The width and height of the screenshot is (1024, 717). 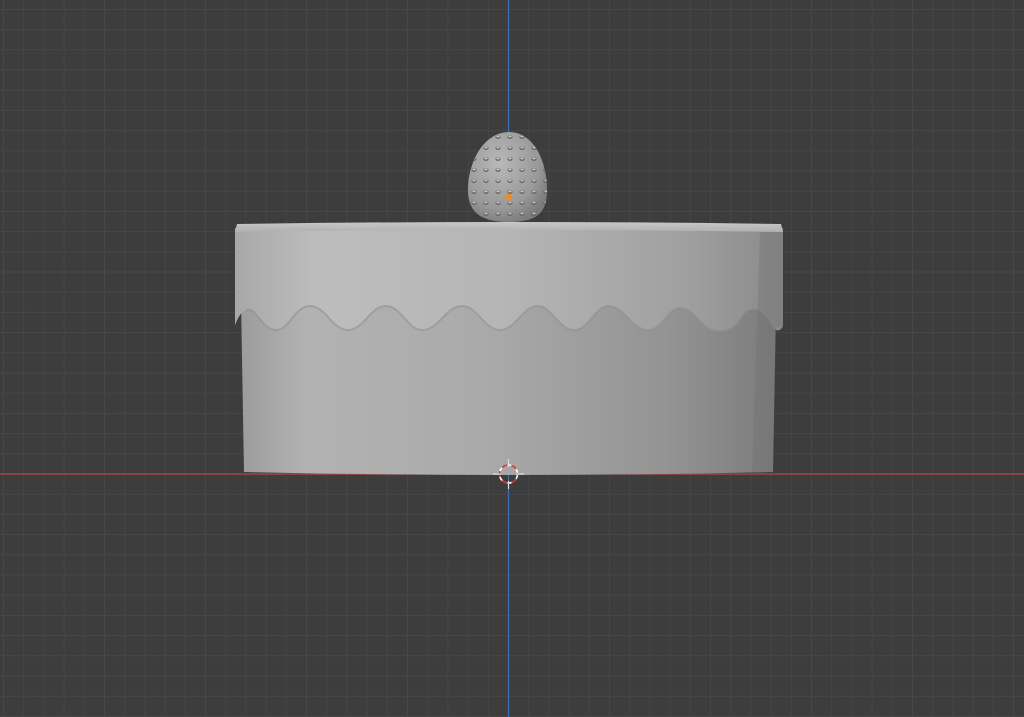 What do you see at coordinates (508, 197) in the screenshot?
I see `object-origin-dot` at bounding box center [508, 197].